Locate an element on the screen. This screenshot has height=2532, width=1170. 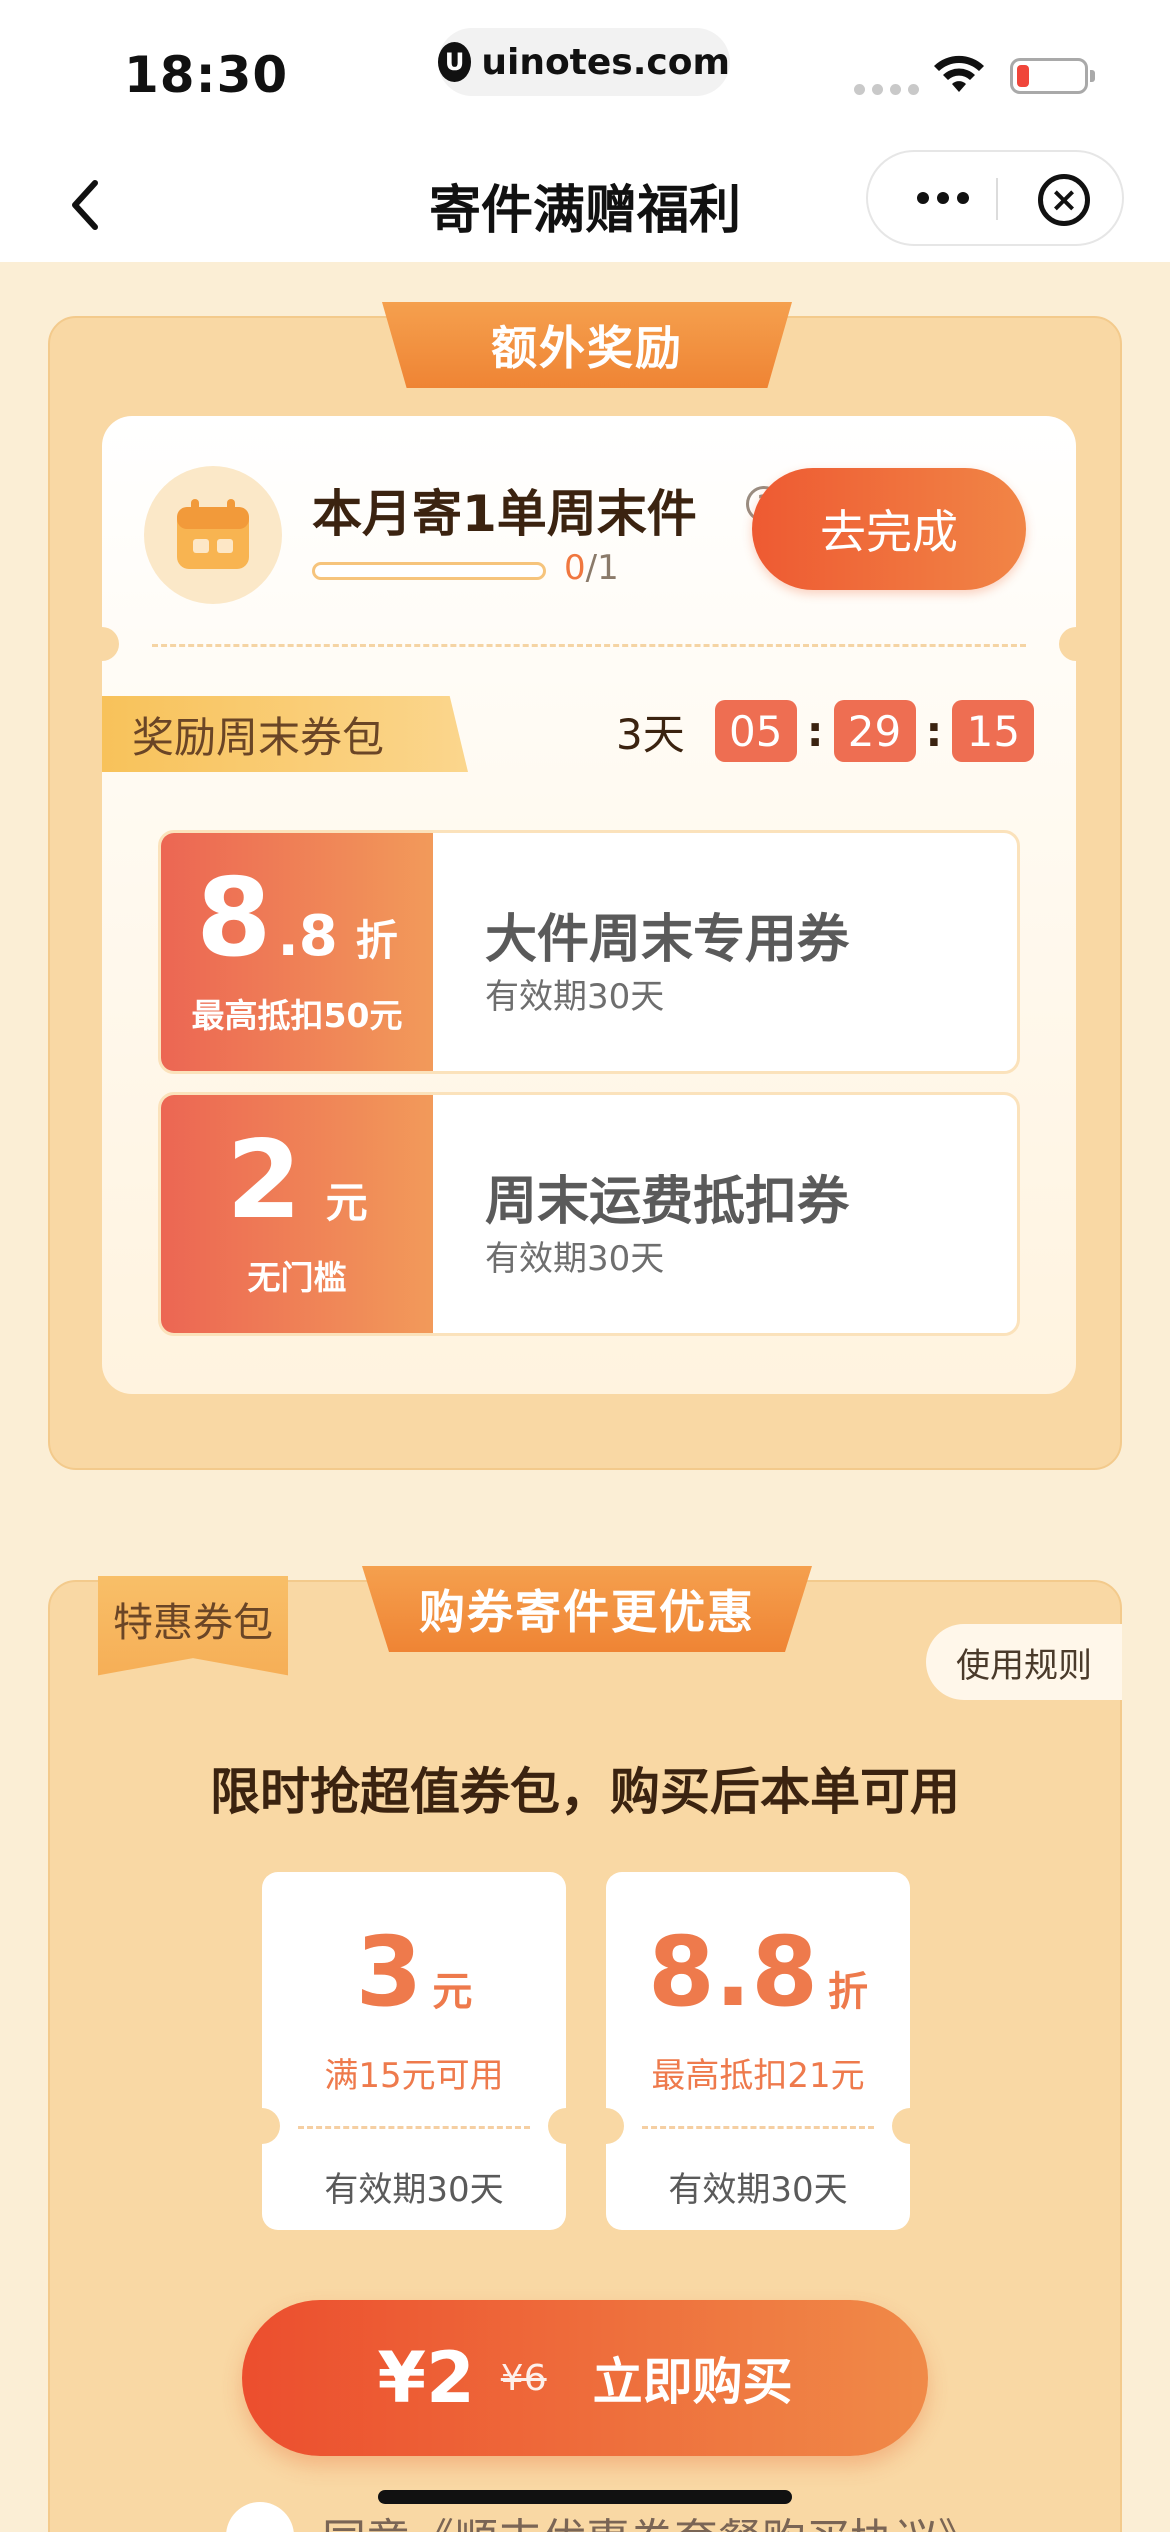
coupon-condition: 无门槛 is located at coordinates (297, 1277).